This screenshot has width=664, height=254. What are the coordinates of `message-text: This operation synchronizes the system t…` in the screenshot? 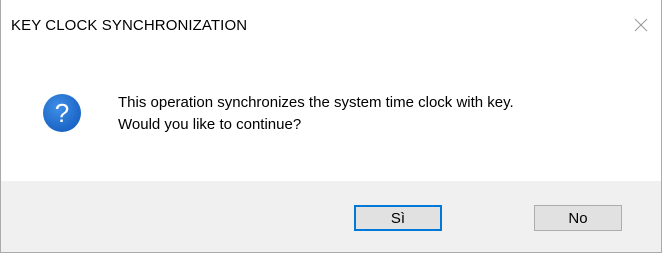 It's located at (316, 114).